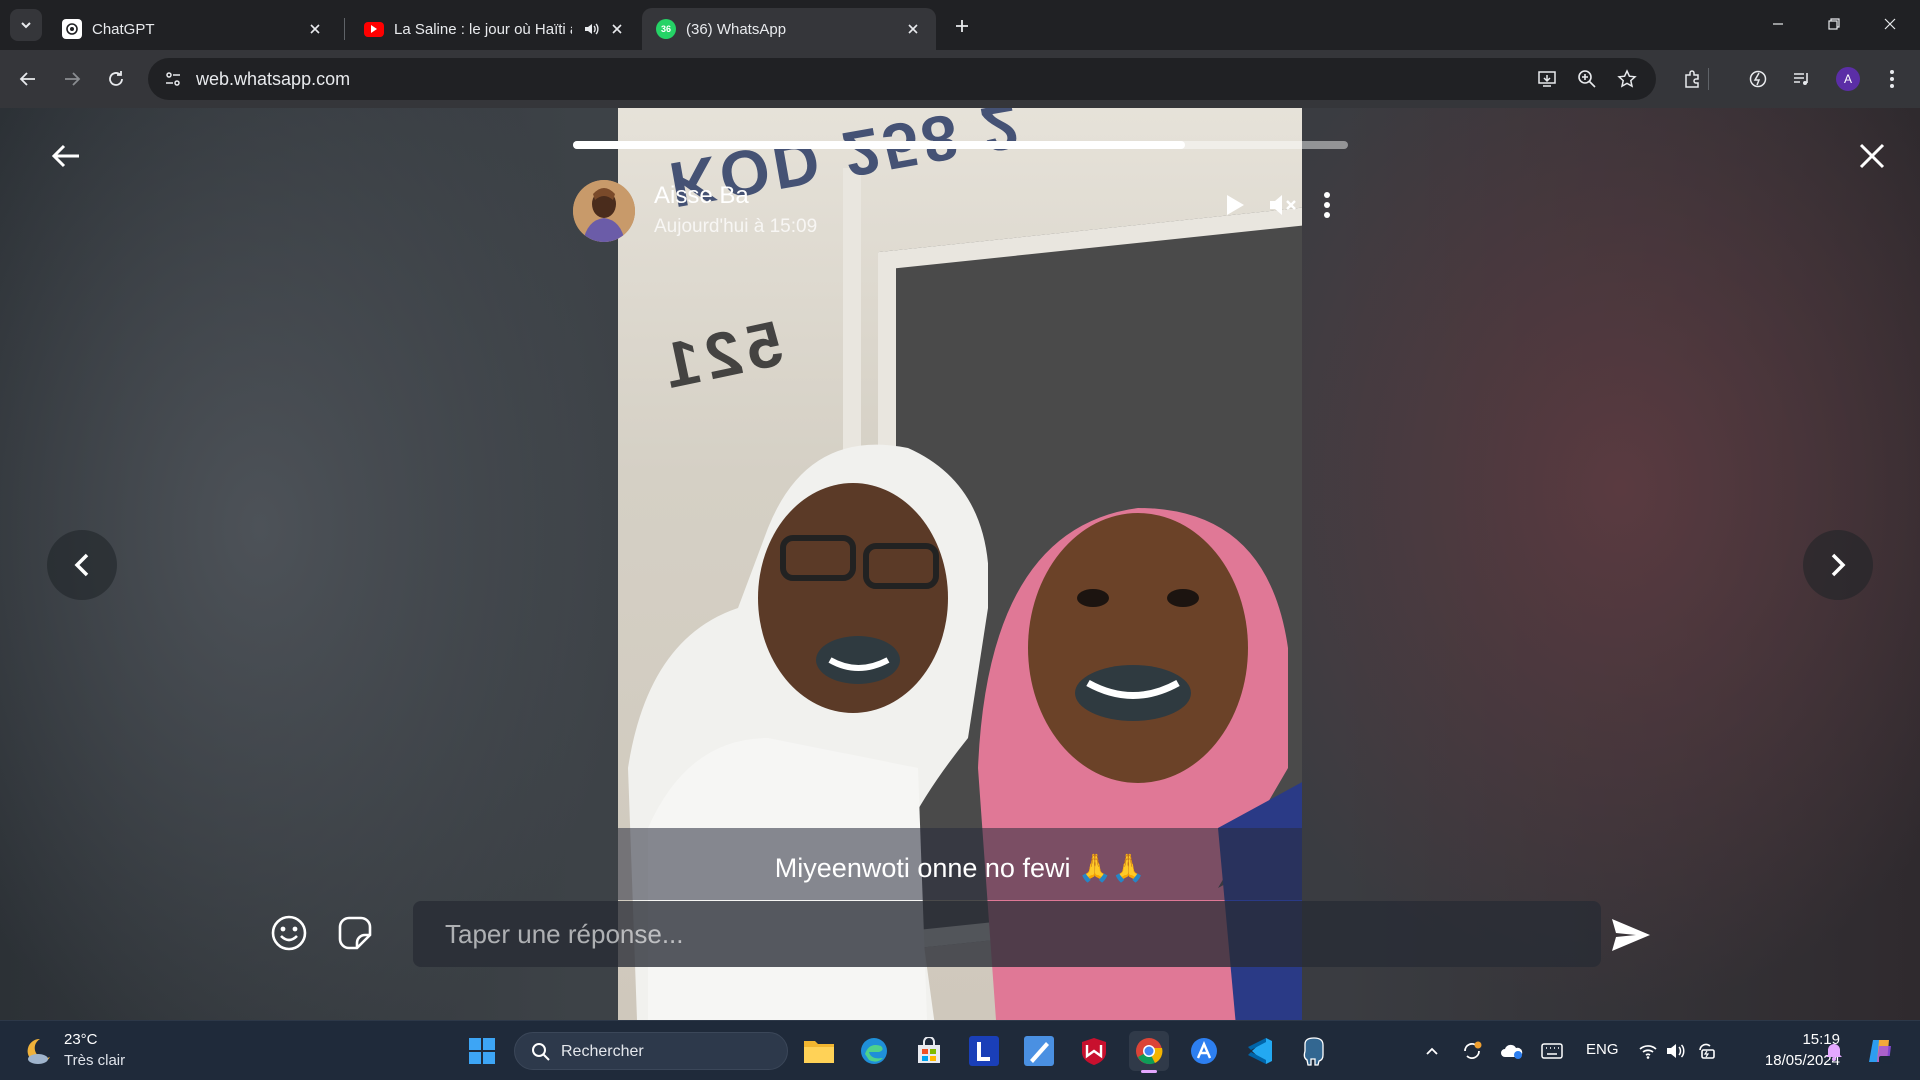 This screenshot has width=1920, height=1080. I want to click on status-progress-bar, so click(960, 145).